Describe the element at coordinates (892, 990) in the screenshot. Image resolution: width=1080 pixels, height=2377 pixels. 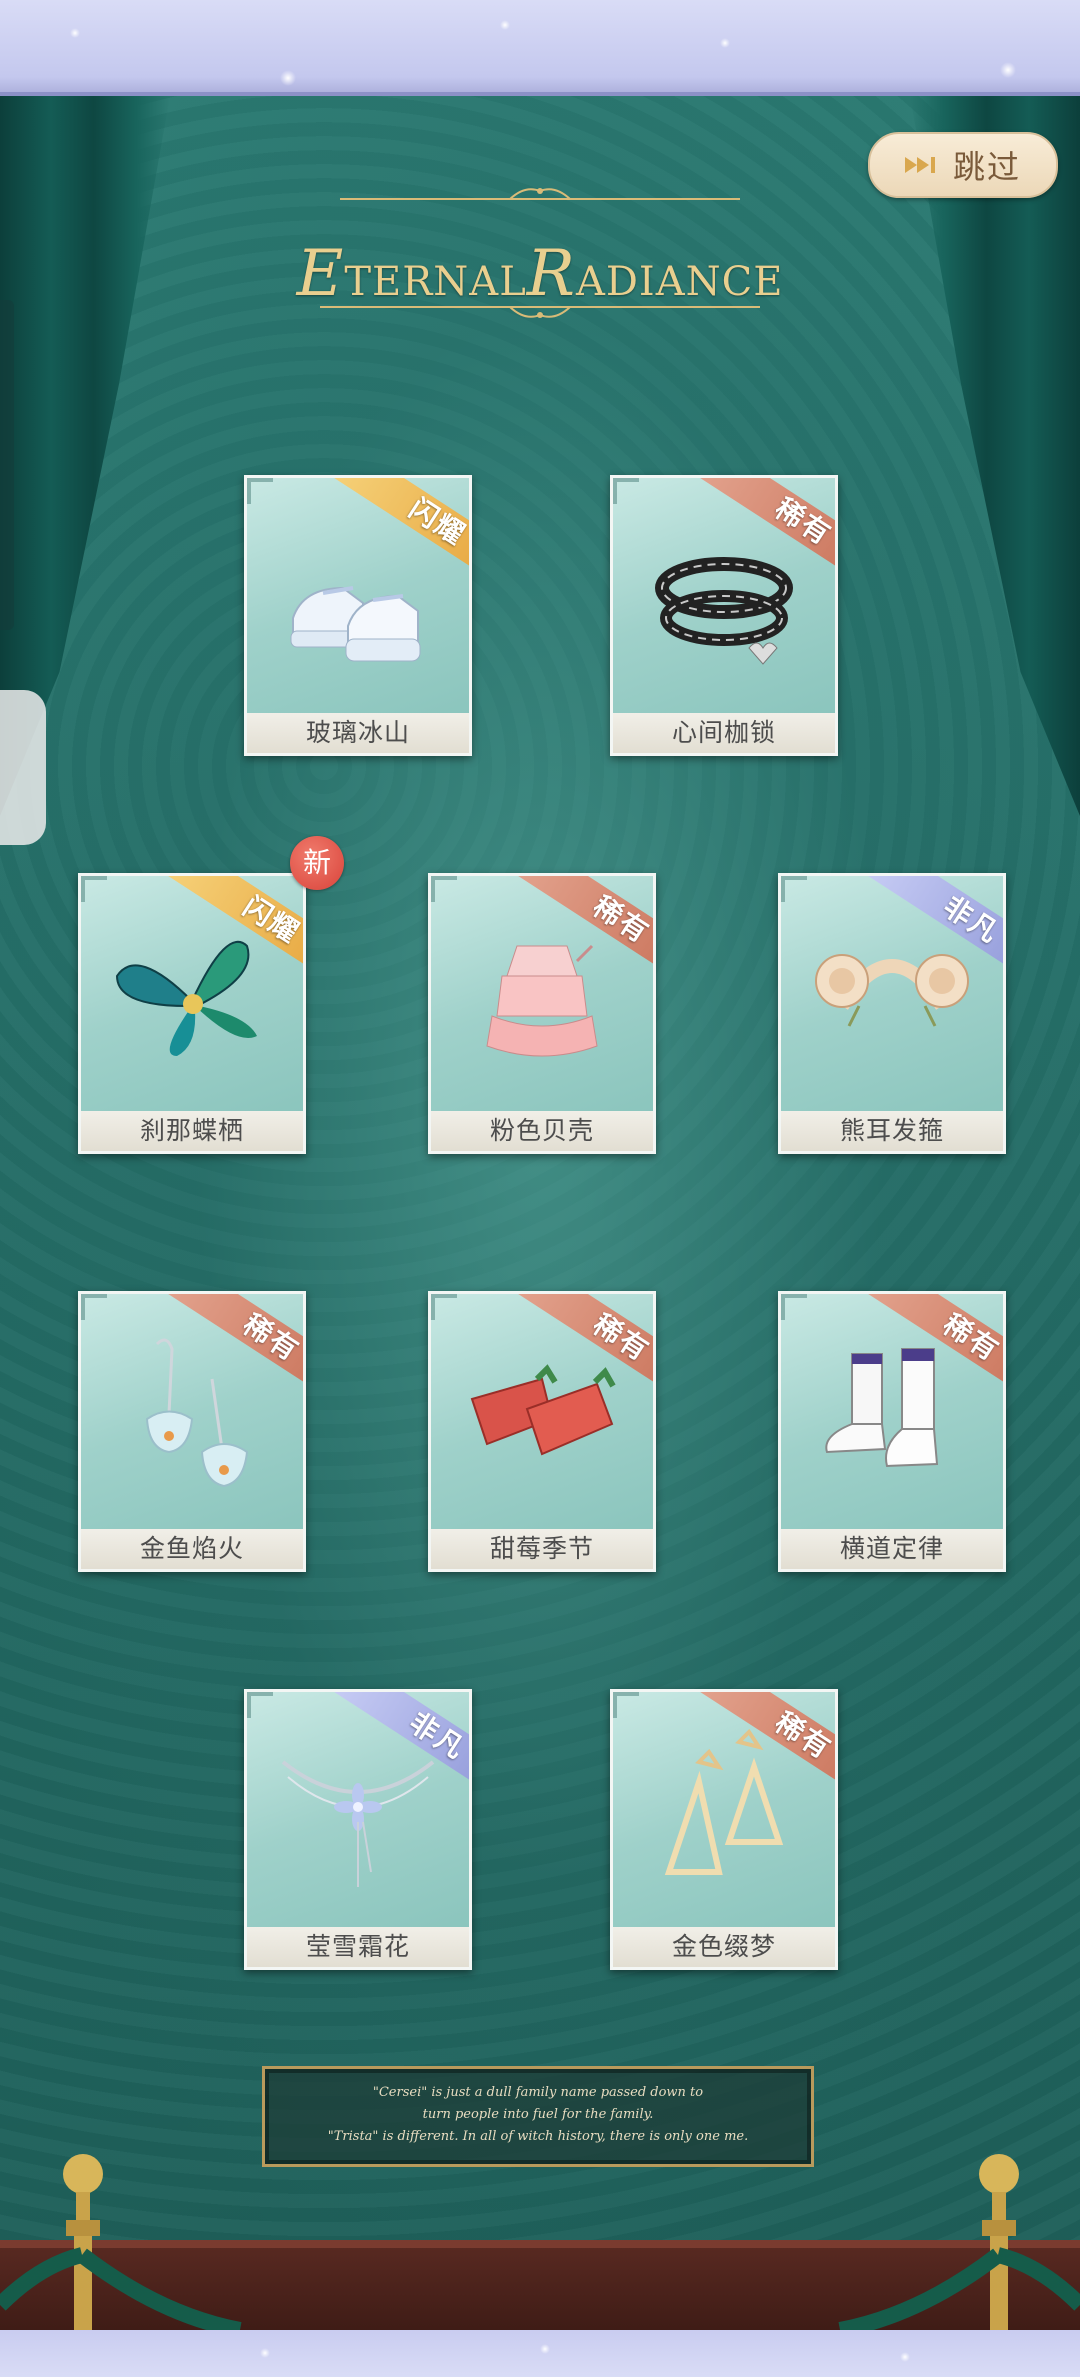
I see `bear-ear-headband-icon` at that location.